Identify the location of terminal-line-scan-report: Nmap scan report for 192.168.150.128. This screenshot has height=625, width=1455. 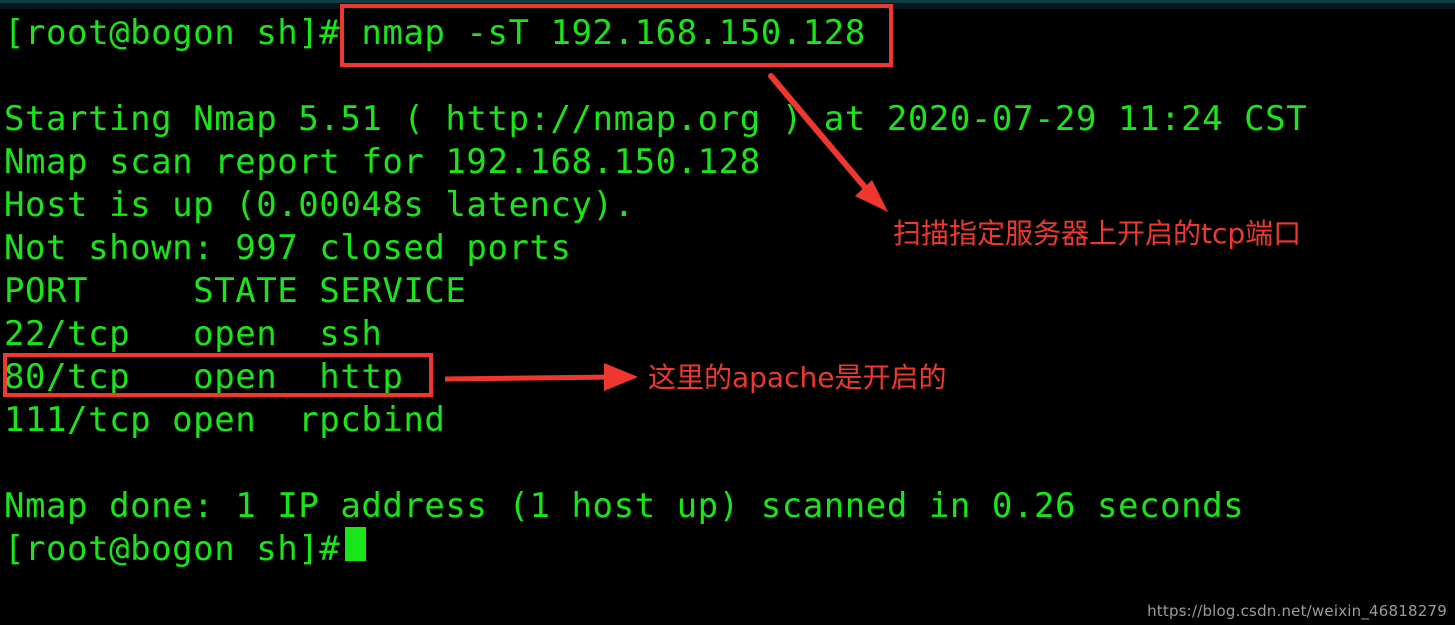
(382, 162).